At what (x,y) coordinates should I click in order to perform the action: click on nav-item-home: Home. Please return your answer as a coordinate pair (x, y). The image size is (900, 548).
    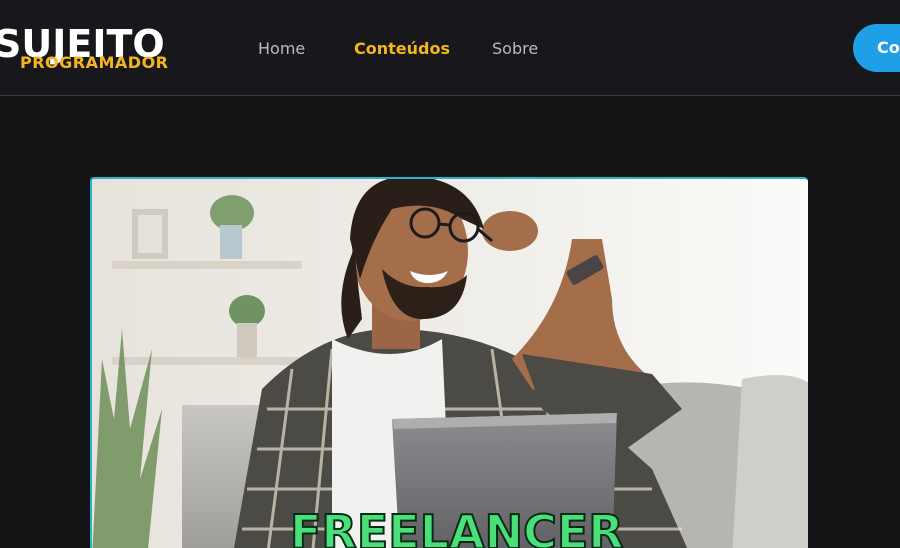
    Looking at the image, I should click on (281, 49).